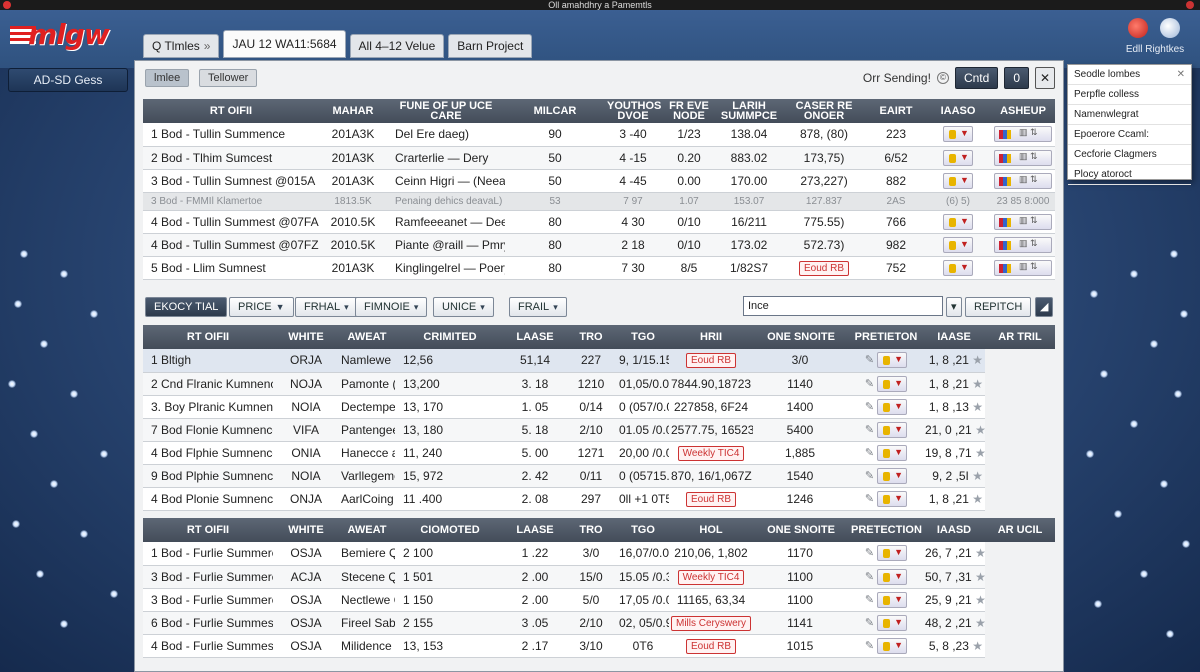 Image resolution: width=1200 pixels, height=672 pixels. What do you see at coordinates (1129, 155) in the screenshot?
I see `popup-item: Cecforie Clagmers` at bounding box center [1129, 155].